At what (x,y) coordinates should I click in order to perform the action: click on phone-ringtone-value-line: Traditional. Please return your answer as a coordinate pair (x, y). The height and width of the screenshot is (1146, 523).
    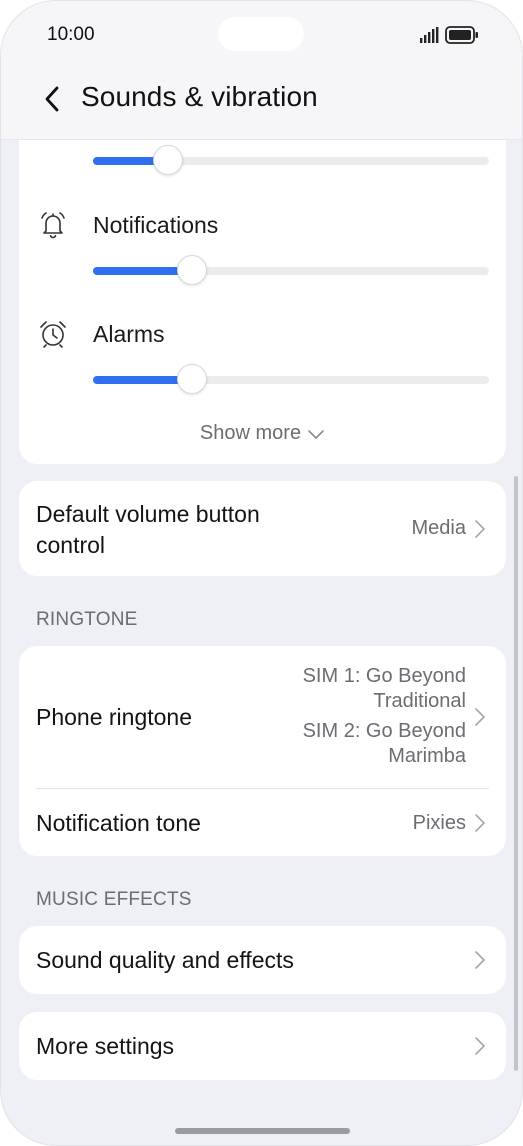
    Looking at the image, I should click on (419, 701).